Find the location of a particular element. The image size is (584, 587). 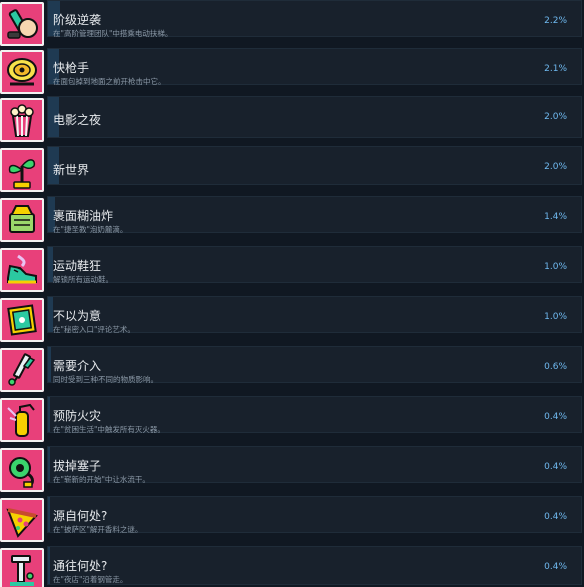

achievement-title: 阶级逆袭 is located at coordinates (77, 20).